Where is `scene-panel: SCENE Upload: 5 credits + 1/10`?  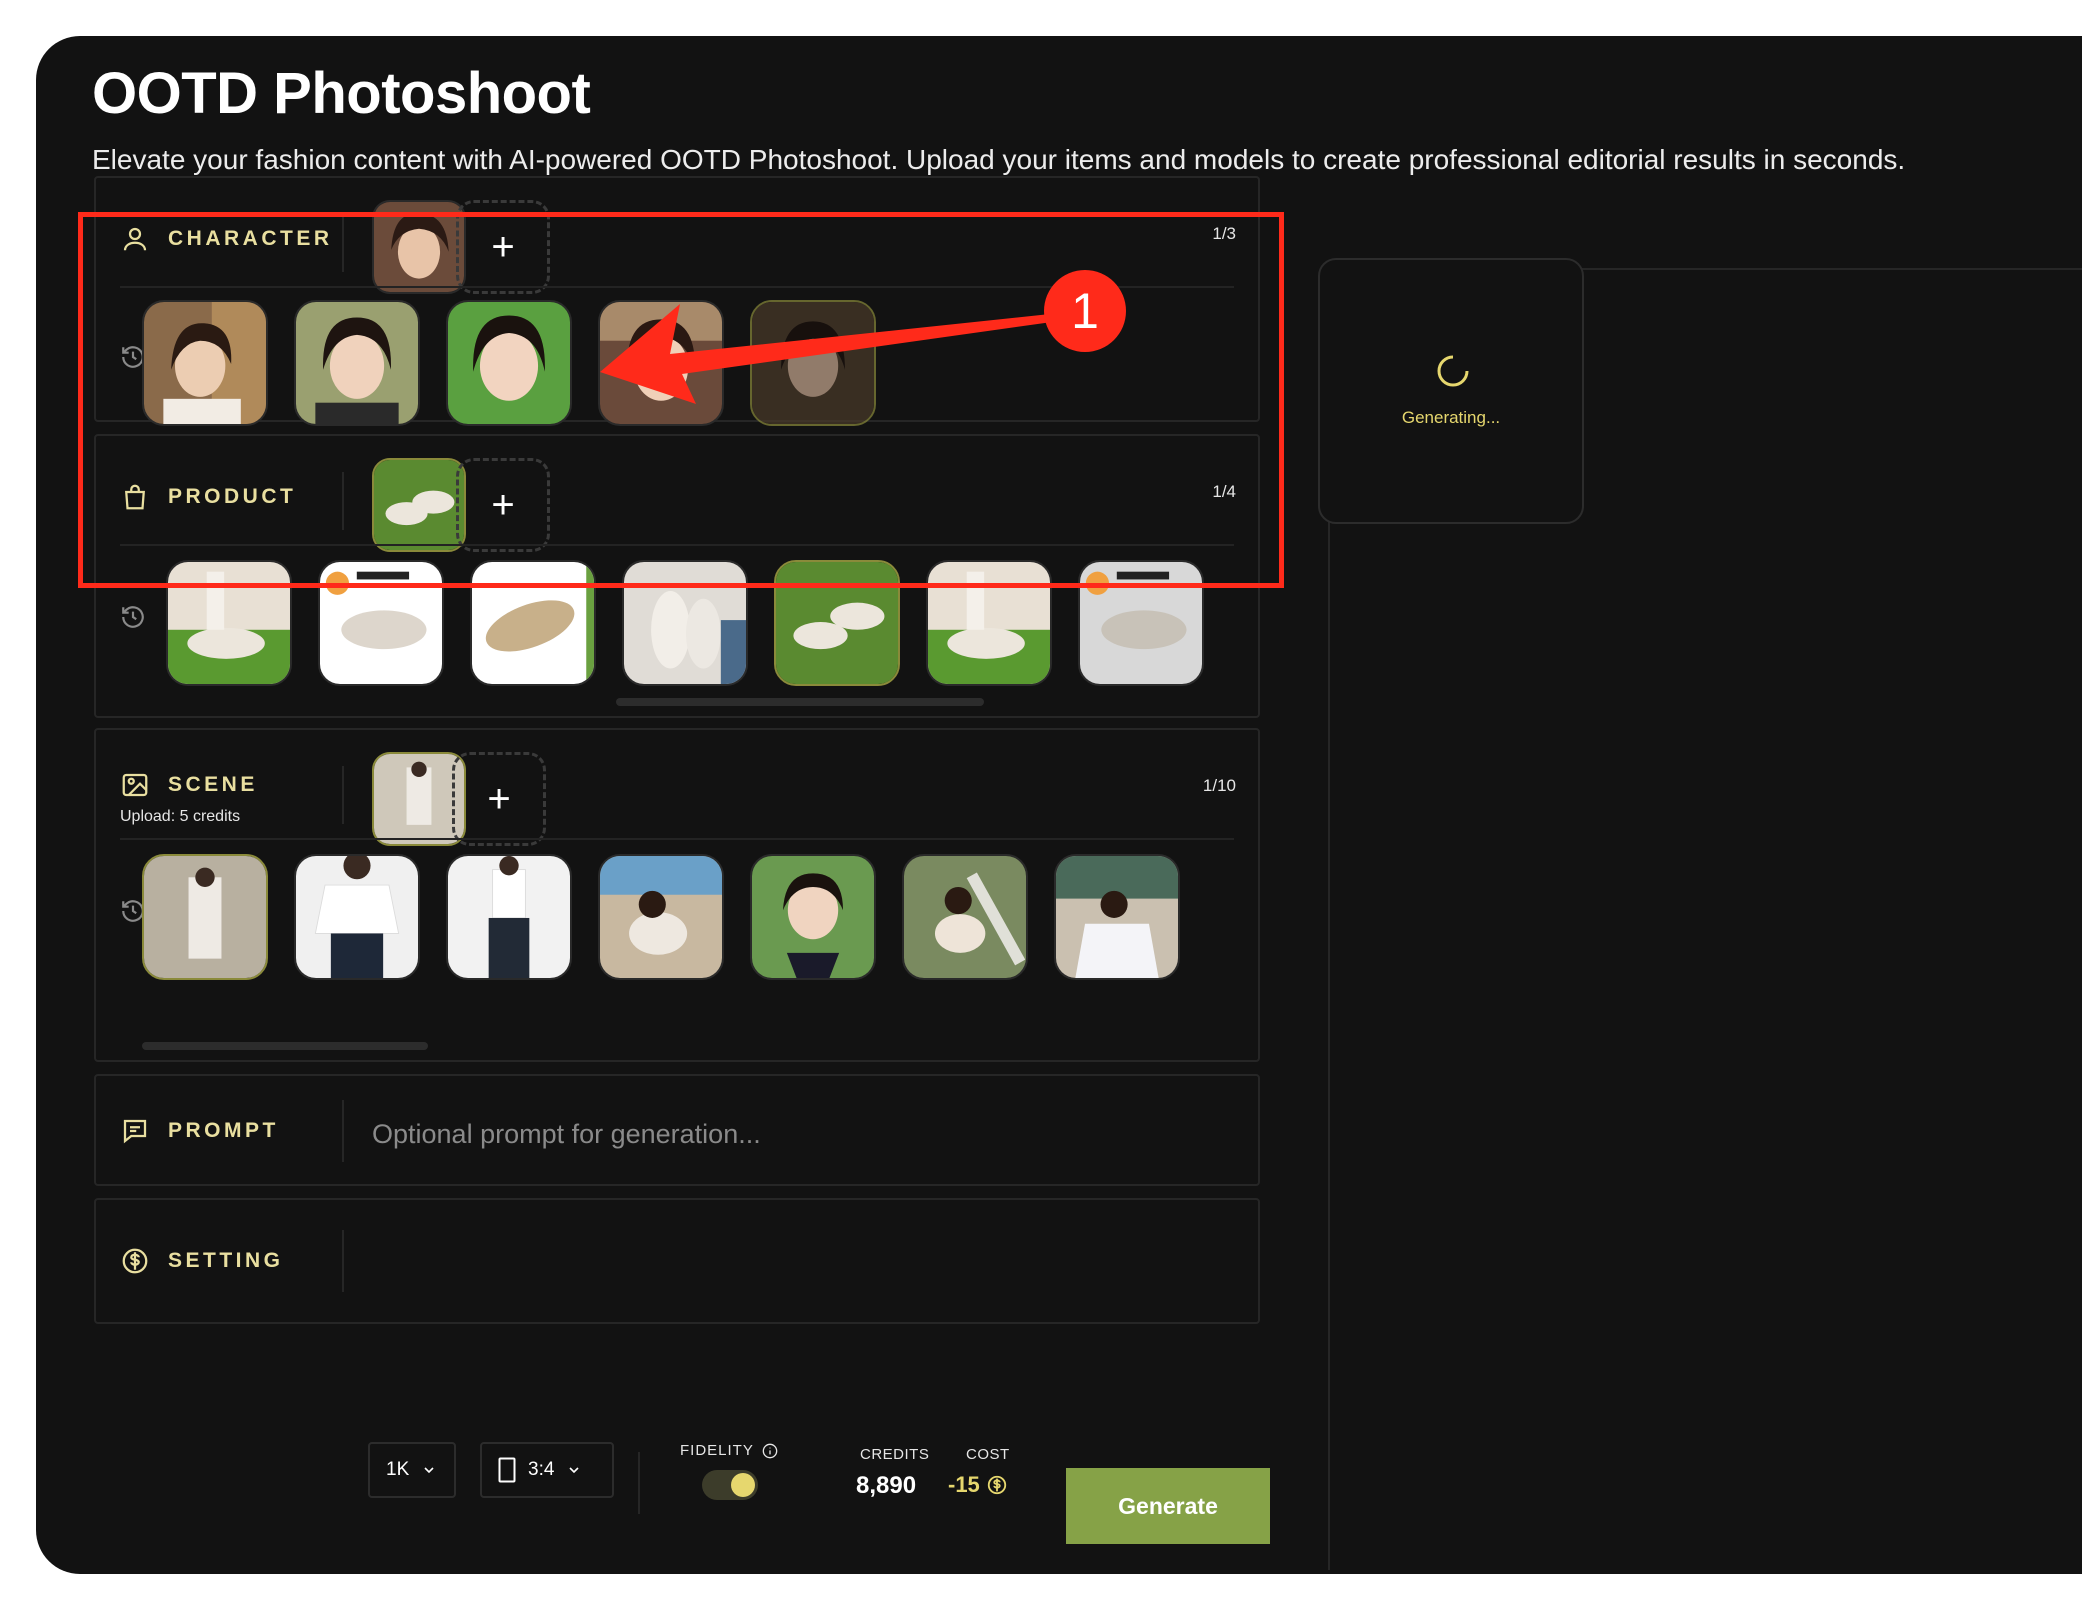 scene-panel: SCENE Upload: 5 credits + 1/10 is located at coordinates (677, 895).